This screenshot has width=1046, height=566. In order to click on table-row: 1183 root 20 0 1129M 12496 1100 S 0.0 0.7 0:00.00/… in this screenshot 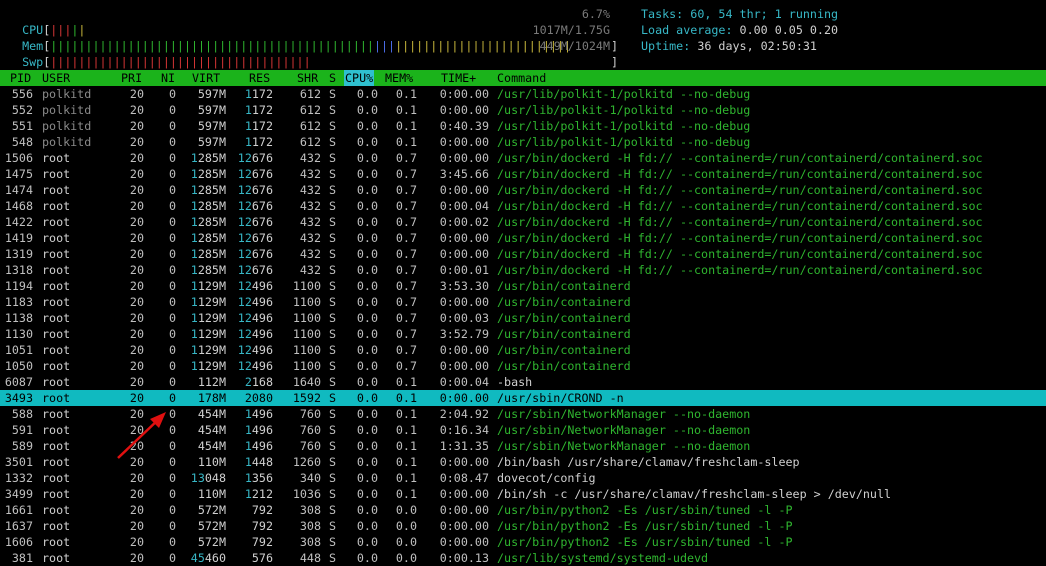, I will do `click(523, 302)`.